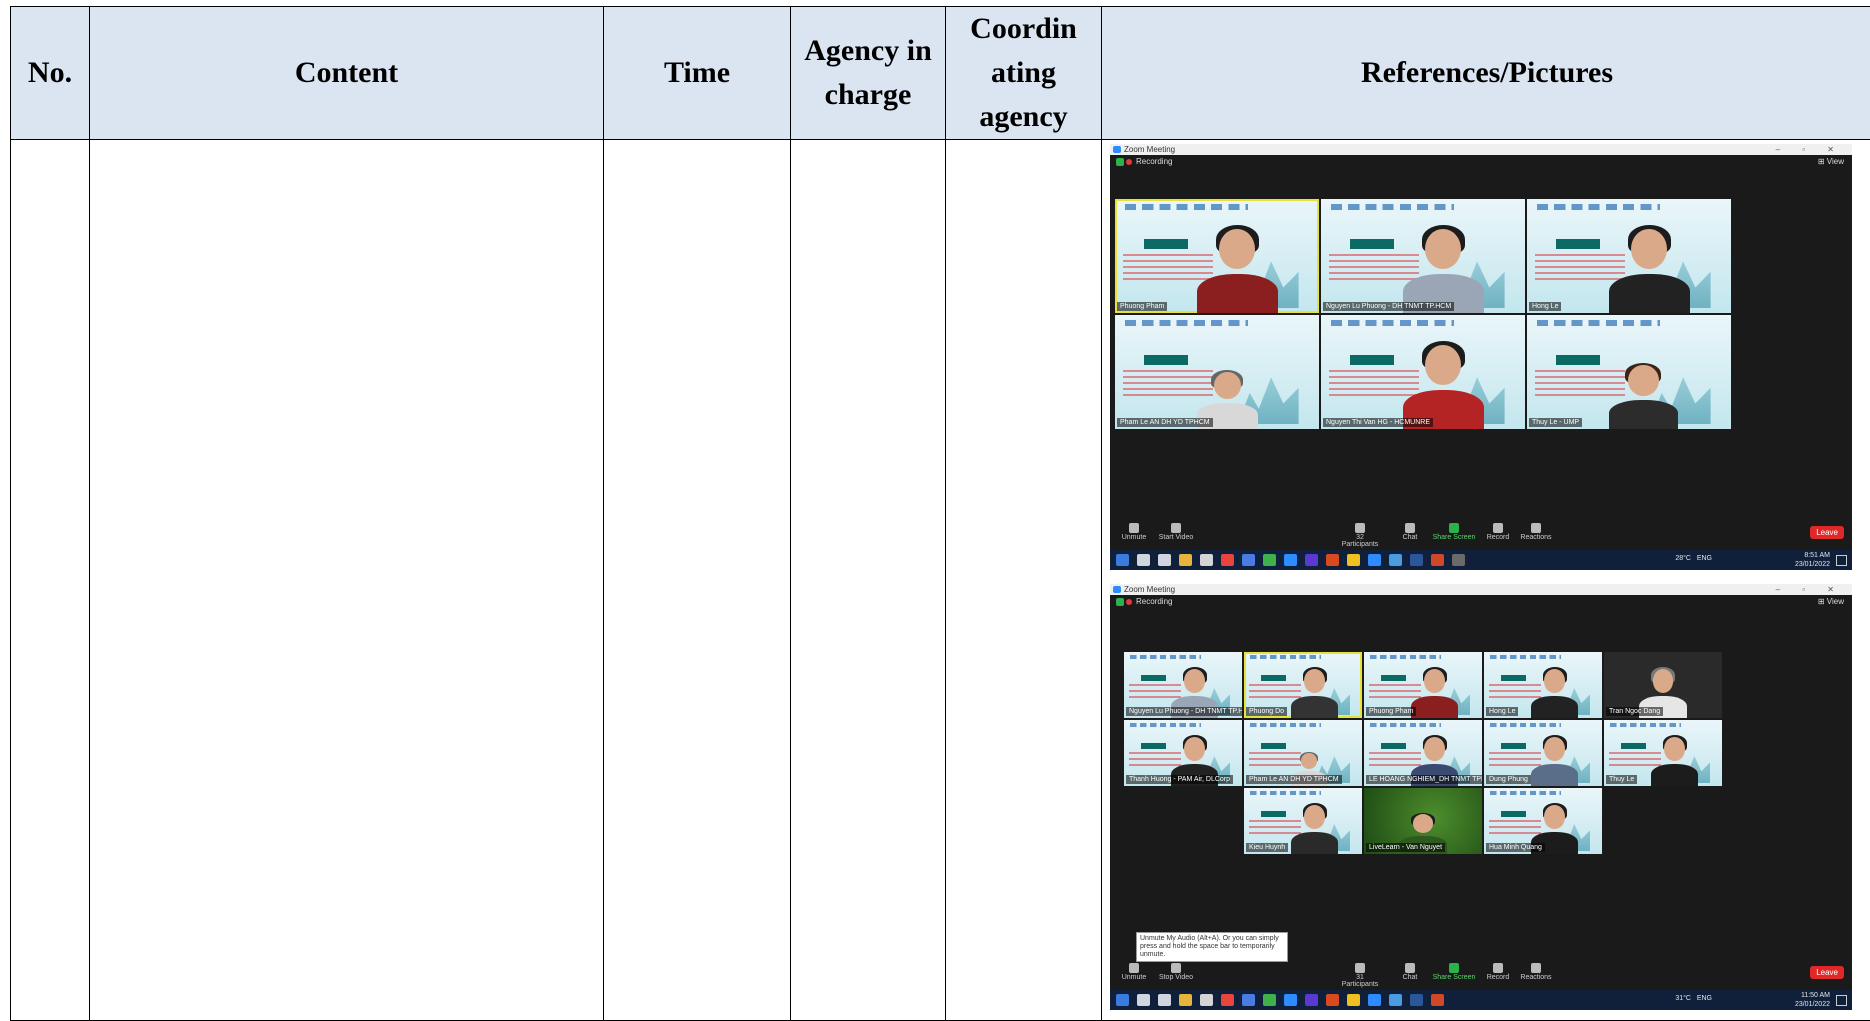 This screenshot has height=1021, width=1870. I want to click on video-tile: Tran Ngoc Dang, so click(1663, 685).